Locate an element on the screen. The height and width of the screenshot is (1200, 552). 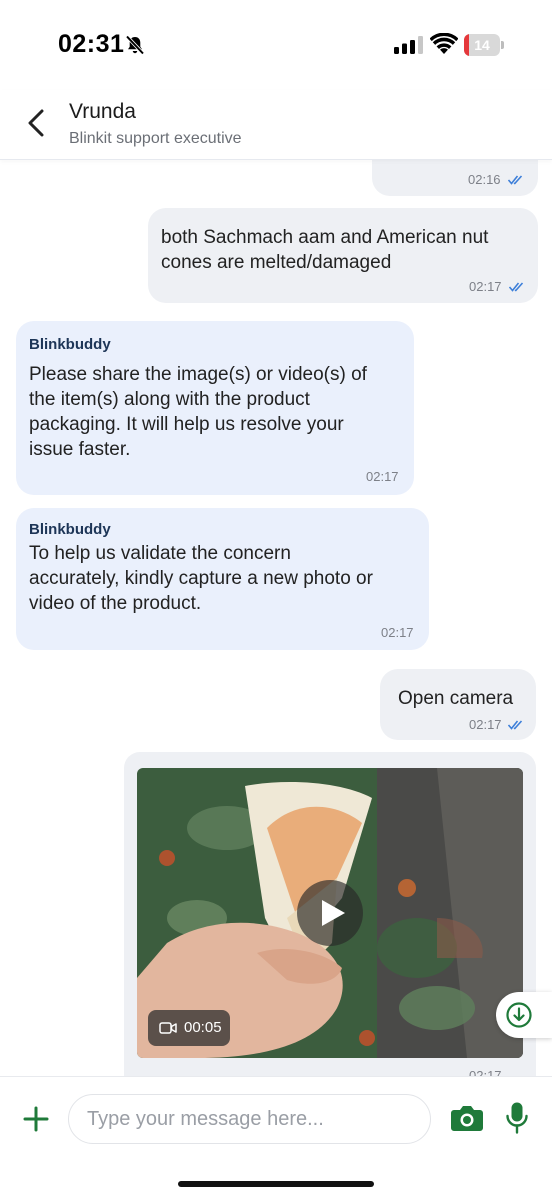
microphone-icon is located at coordinates (517, 1118).